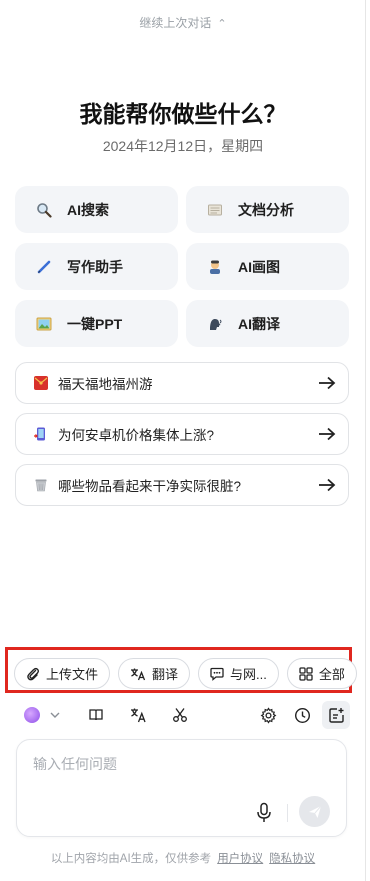 This screenshot has height=881, width=370. Describe the element at coordinates (41, 485) in the screenshot. I see `trash-bin-icon` at that location.